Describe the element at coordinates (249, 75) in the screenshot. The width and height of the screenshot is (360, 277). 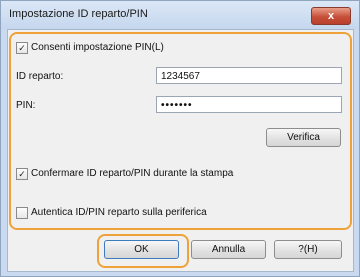
I see `dept-id-input: 1234567` at that location.